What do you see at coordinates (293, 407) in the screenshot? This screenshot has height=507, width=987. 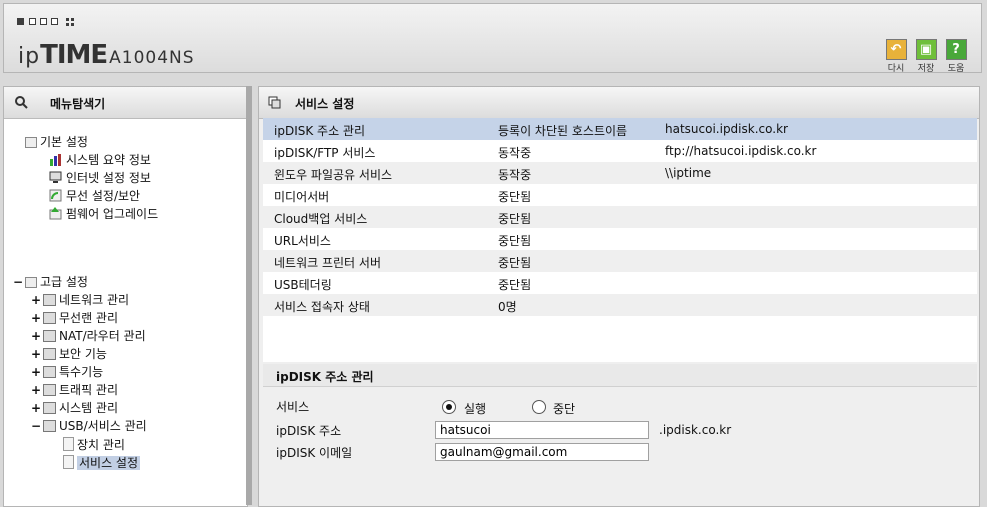 I see `service-label: 서비스` at bounding box center [293, 407].